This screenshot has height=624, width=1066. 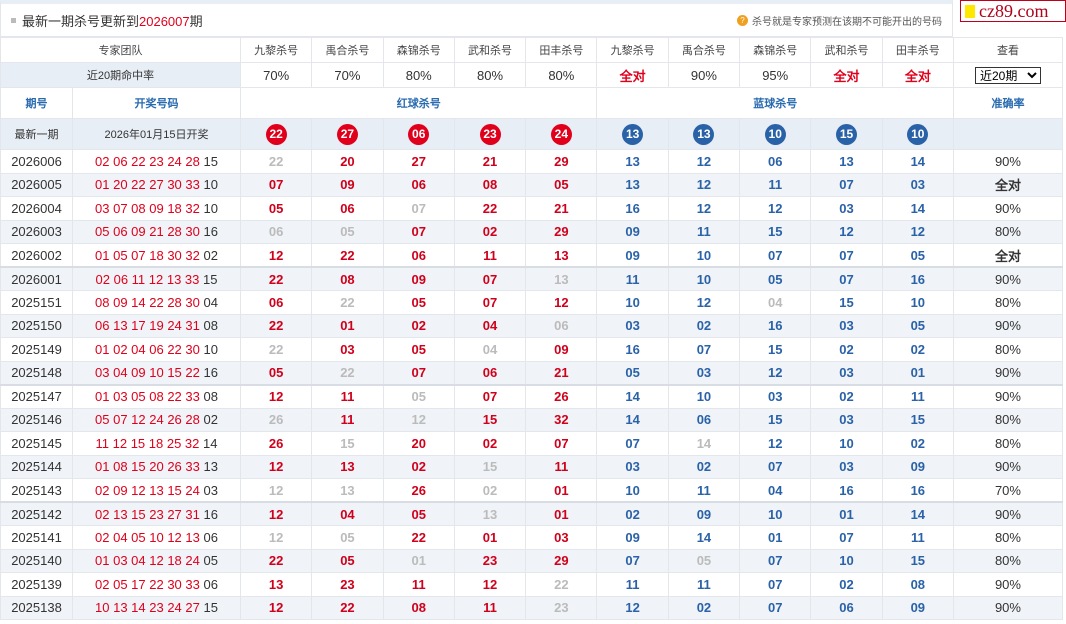 What do you see at coordinates (347, 607) in the screenshot?
I see `red-kill-cell: 22` at bounding box center [347, 607].